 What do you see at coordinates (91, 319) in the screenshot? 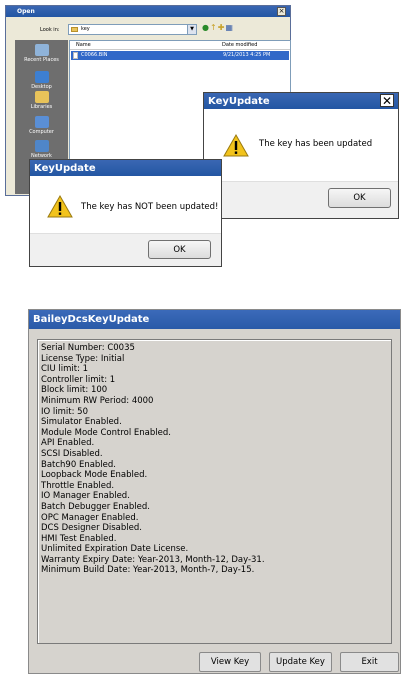
I see `bailey-title: BaileyDcsKeyUpdate` at bounding box center [91, 319].